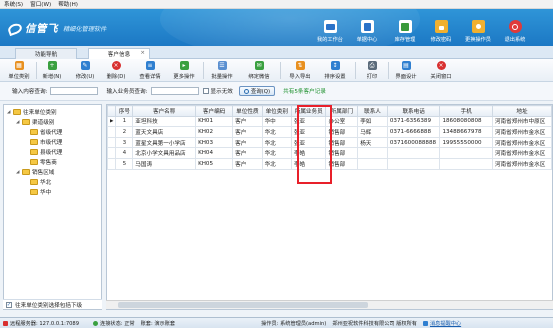  I want to click on tree-item-city-agent: 市级代理, so click(46, 142).